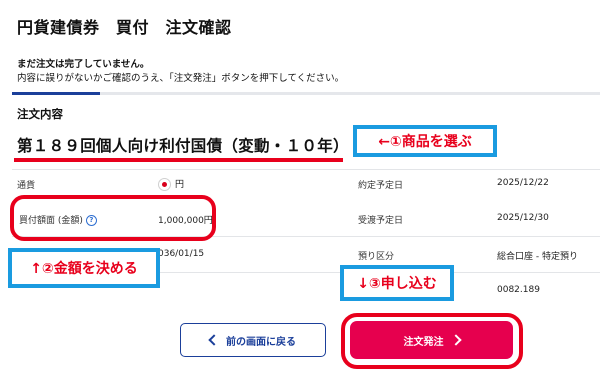 This screenshot has width=600, height=385. Describe the element at coordinates (26, 186) in the screenshot. I see `currency-label: 通貨` at that location.